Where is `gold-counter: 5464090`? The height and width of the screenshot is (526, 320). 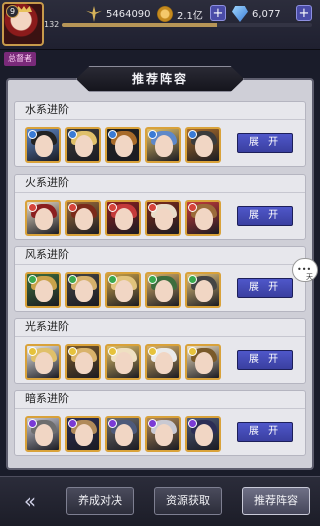
gold-counter: 5464090 is located at coordinates (118, 14).